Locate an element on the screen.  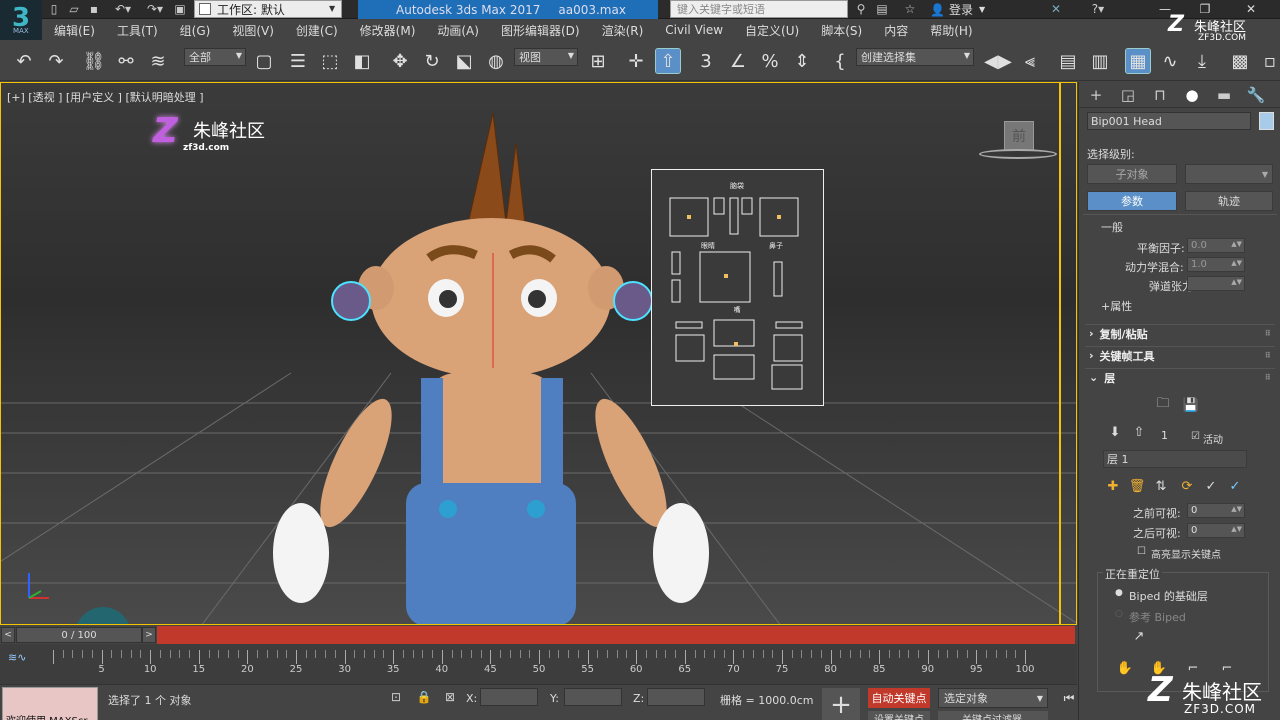
load-layers-icon: 🗀 is located at coordinates (1163, 404).